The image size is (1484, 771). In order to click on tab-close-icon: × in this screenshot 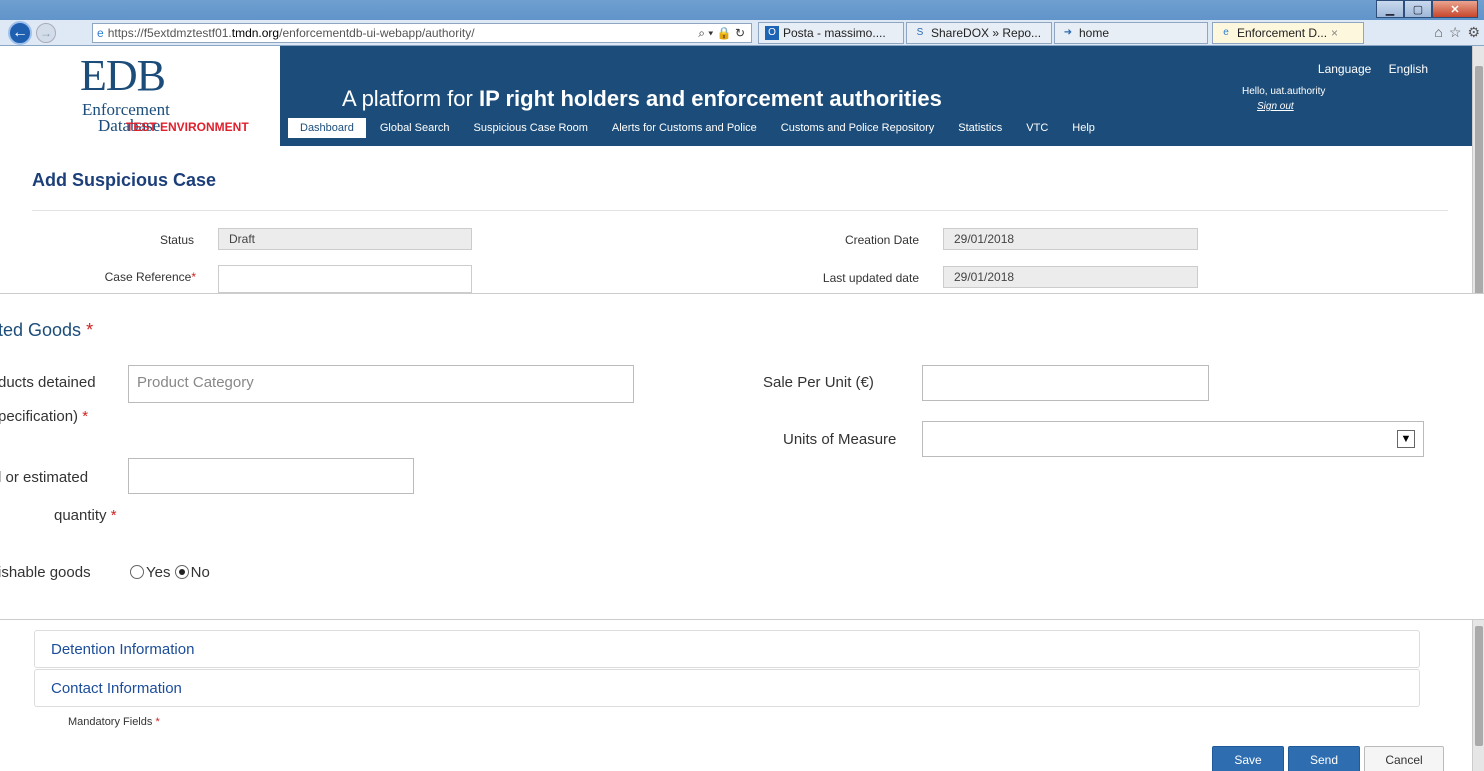, I will do `click(1334, 33)`.